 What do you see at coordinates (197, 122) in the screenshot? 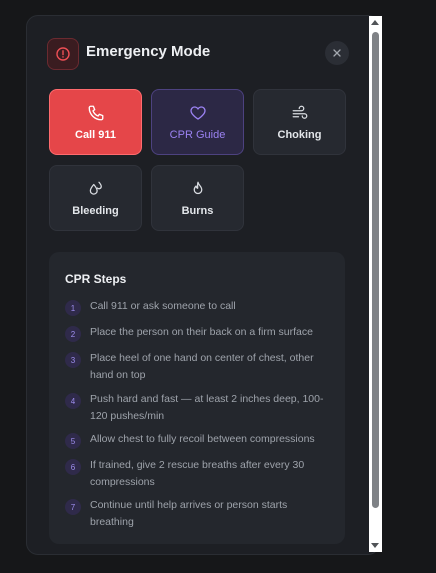
I see `cpr-guide-button: CPR Guide` at bounding box center [197, 122].